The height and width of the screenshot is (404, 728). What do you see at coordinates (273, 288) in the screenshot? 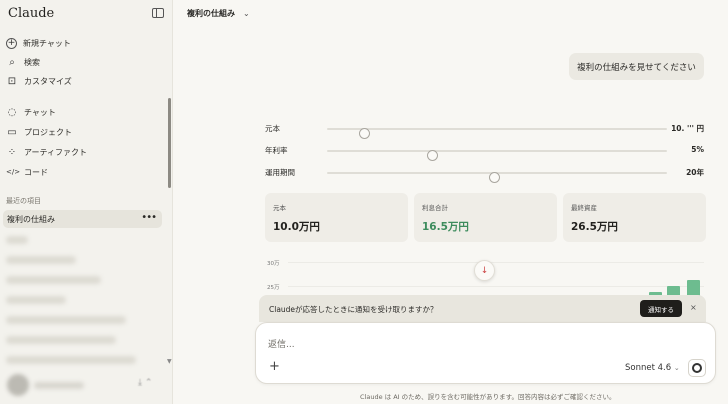
I see `y-tick-label: 25万` at bounding box center [273, 288].